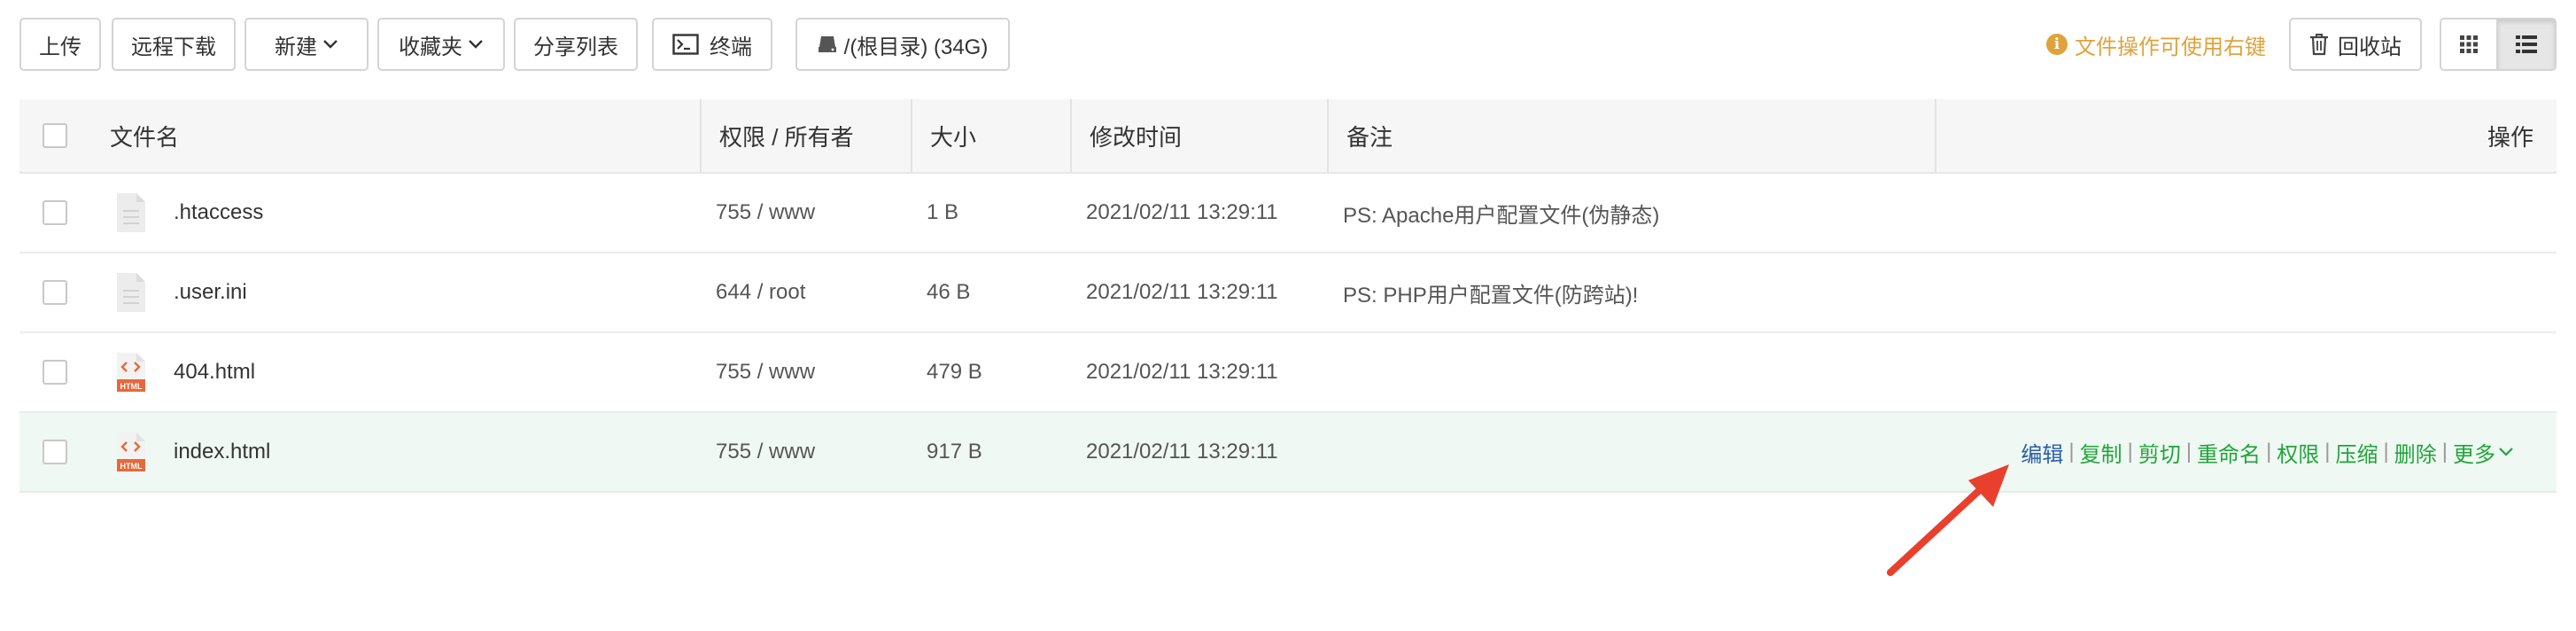 This screenshot has width=2576, height=631. I want to click on list-view-button, so click(2527, 44).